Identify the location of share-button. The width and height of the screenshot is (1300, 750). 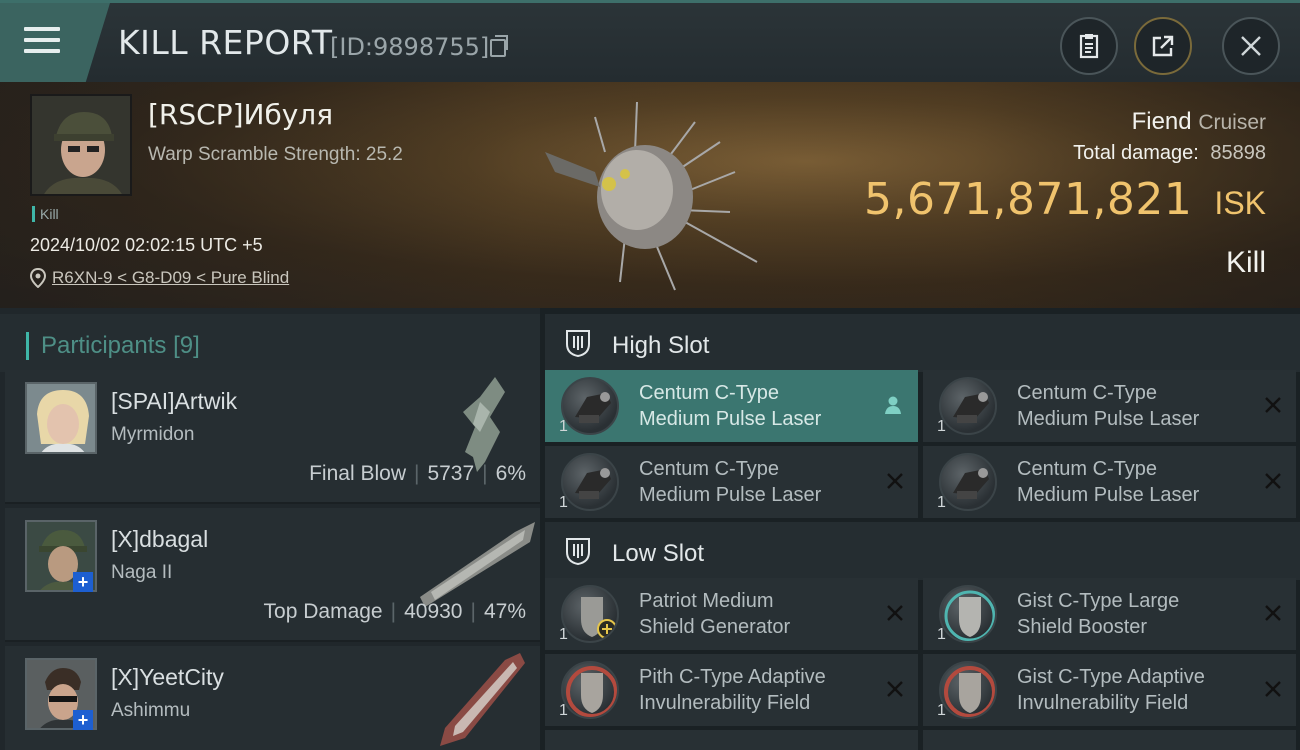
(1163, 46).